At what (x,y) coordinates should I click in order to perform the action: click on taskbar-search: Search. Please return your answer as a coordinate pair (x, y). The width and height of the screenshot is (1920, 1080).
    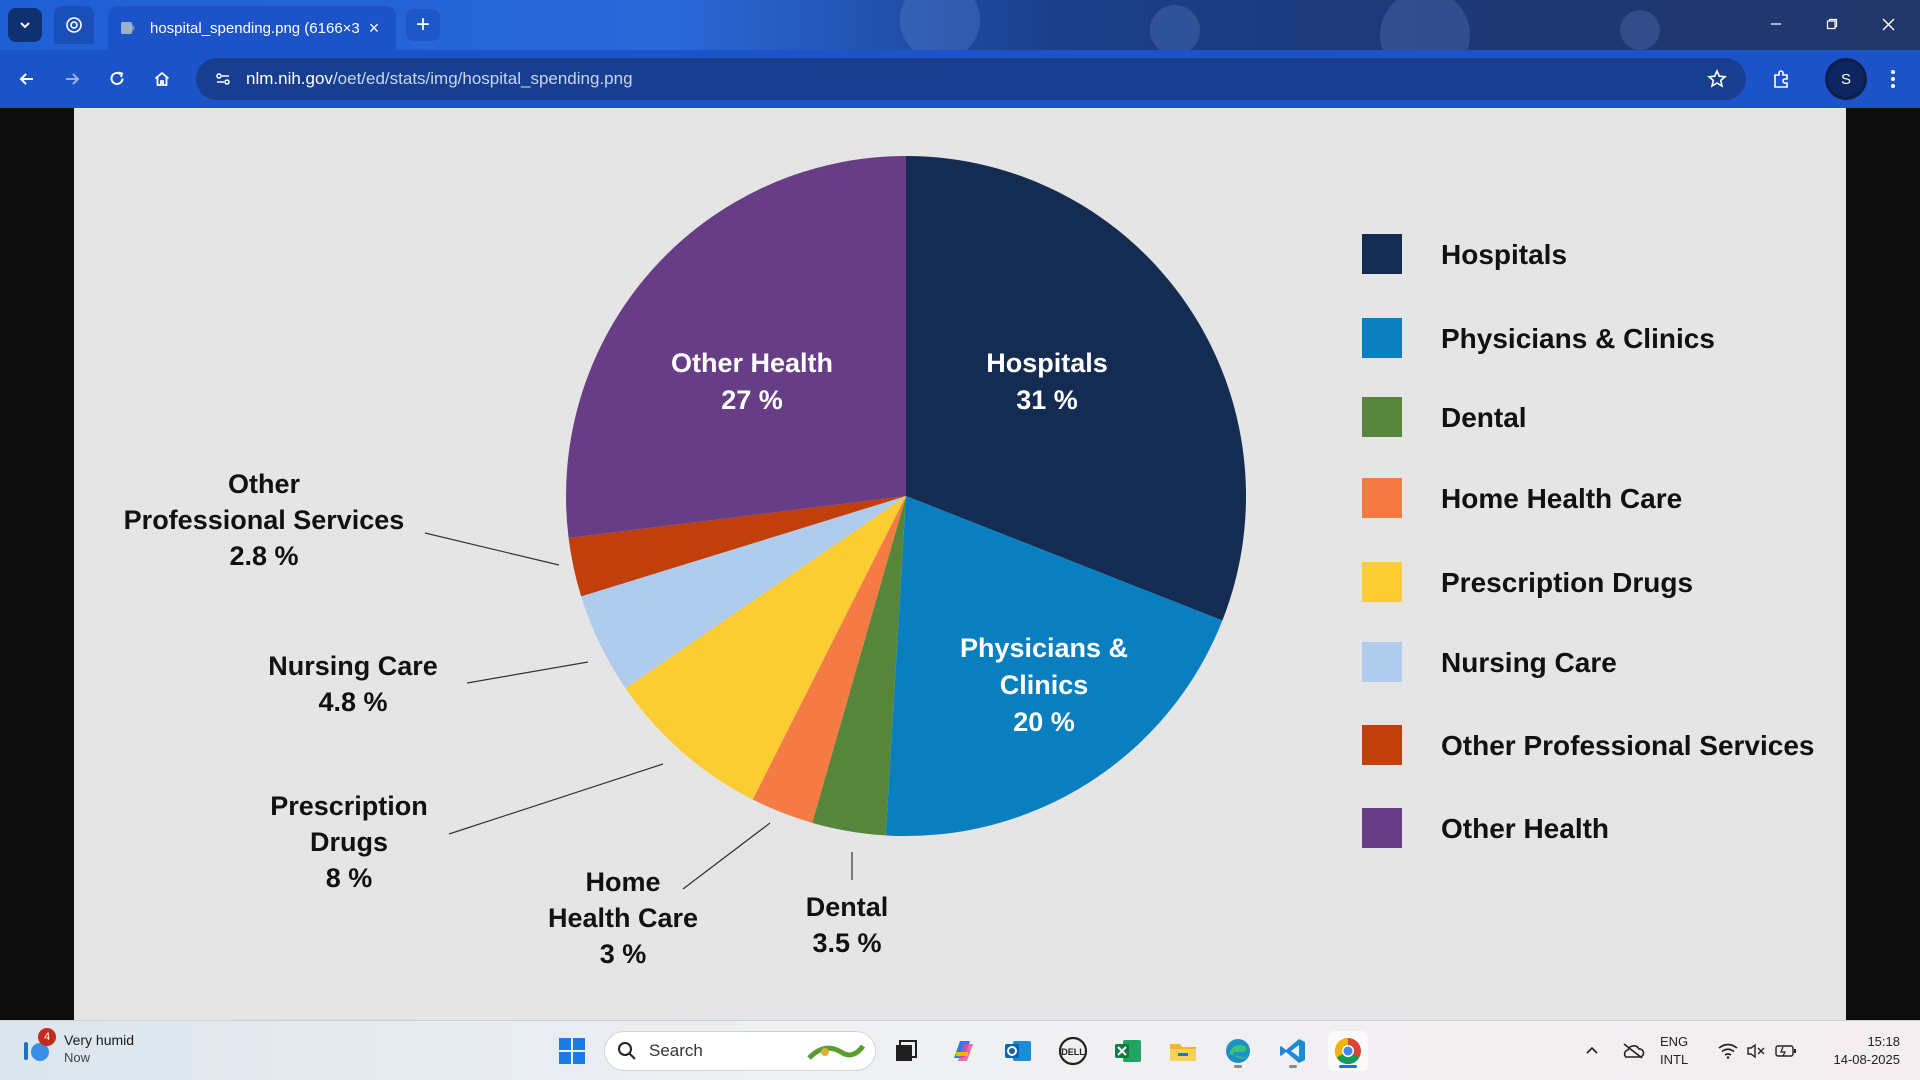
    Looking at the image, I should click on (740, 1051).